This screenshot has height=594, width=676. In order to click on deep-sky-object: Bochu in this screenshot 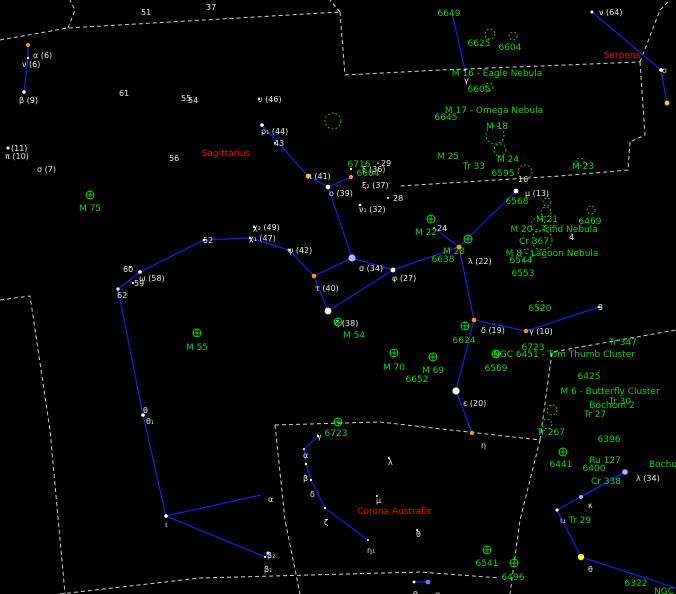, I will do `click(662, 465)`.